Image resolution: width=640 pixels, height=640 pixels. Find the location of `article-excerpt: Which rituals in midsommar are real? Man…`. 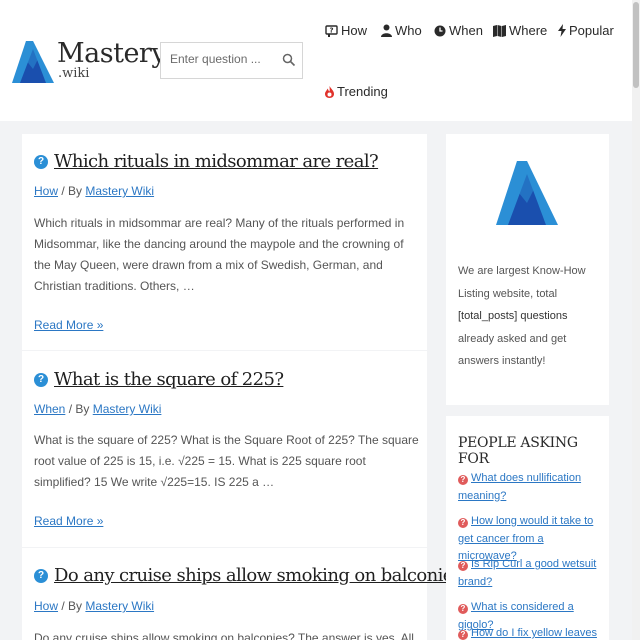

article-excerpt: Which rituals in midsommar are real? Man… is located at coordinates (219, 254).